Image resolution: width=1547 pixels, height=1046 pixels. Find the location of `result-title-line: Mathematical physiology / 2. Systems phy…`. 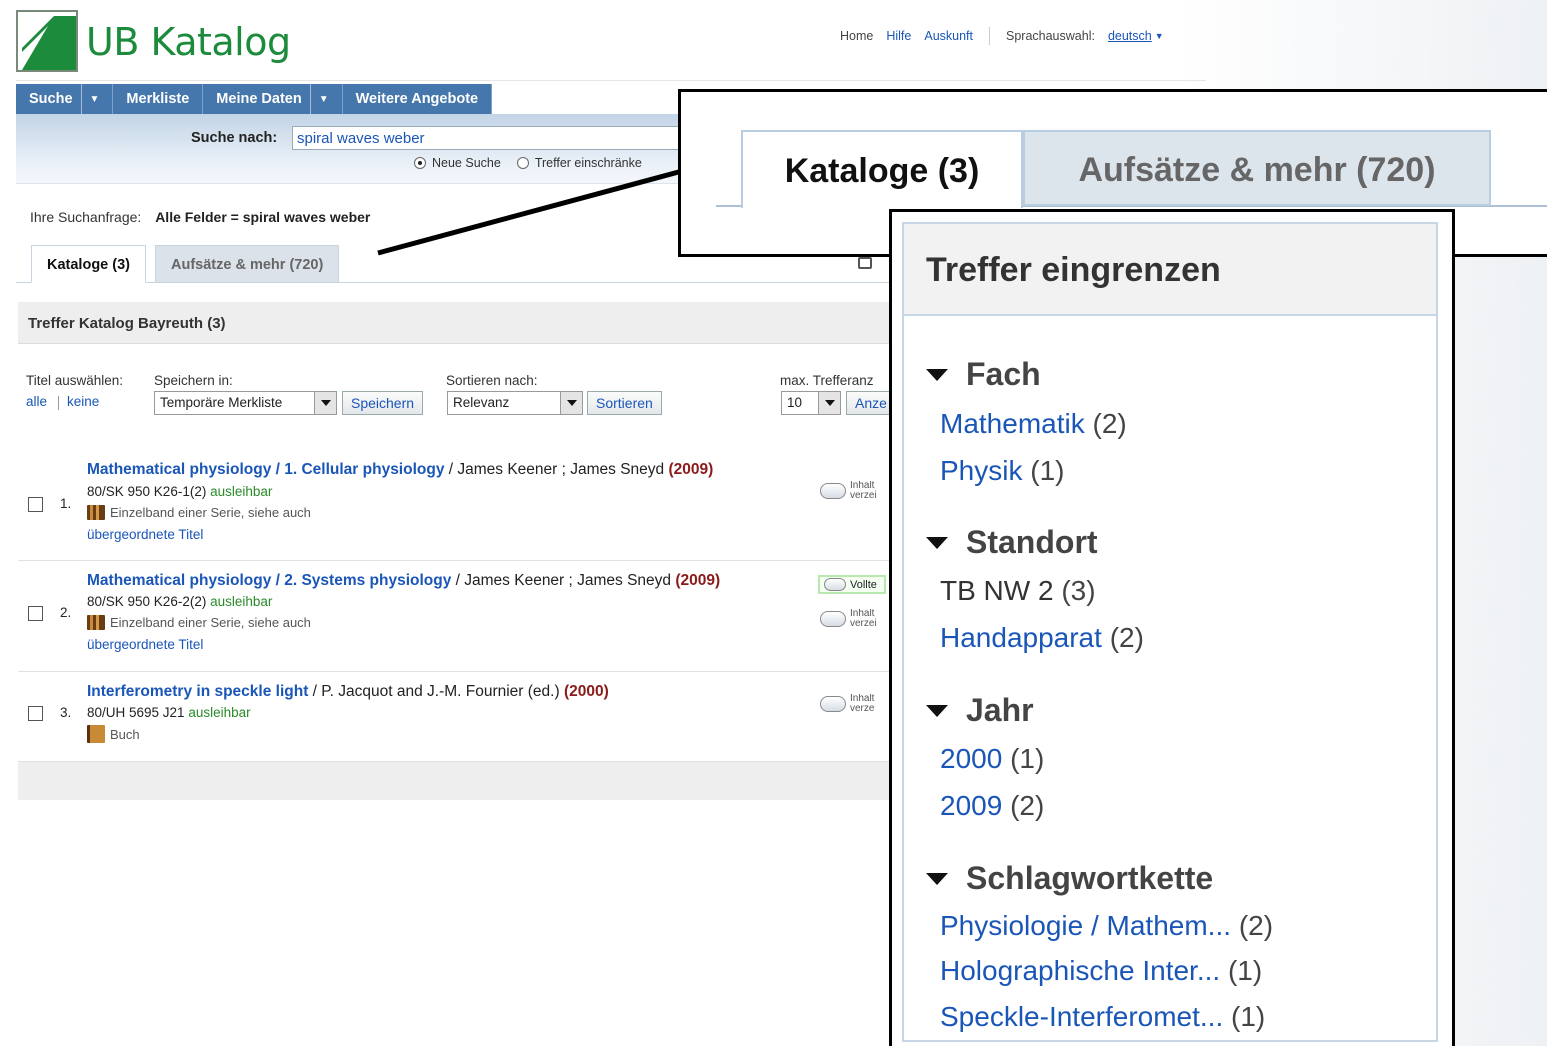

result-title-line: Mathematical physiology / 2. Systems phy… is located at coordinates (403, 581).